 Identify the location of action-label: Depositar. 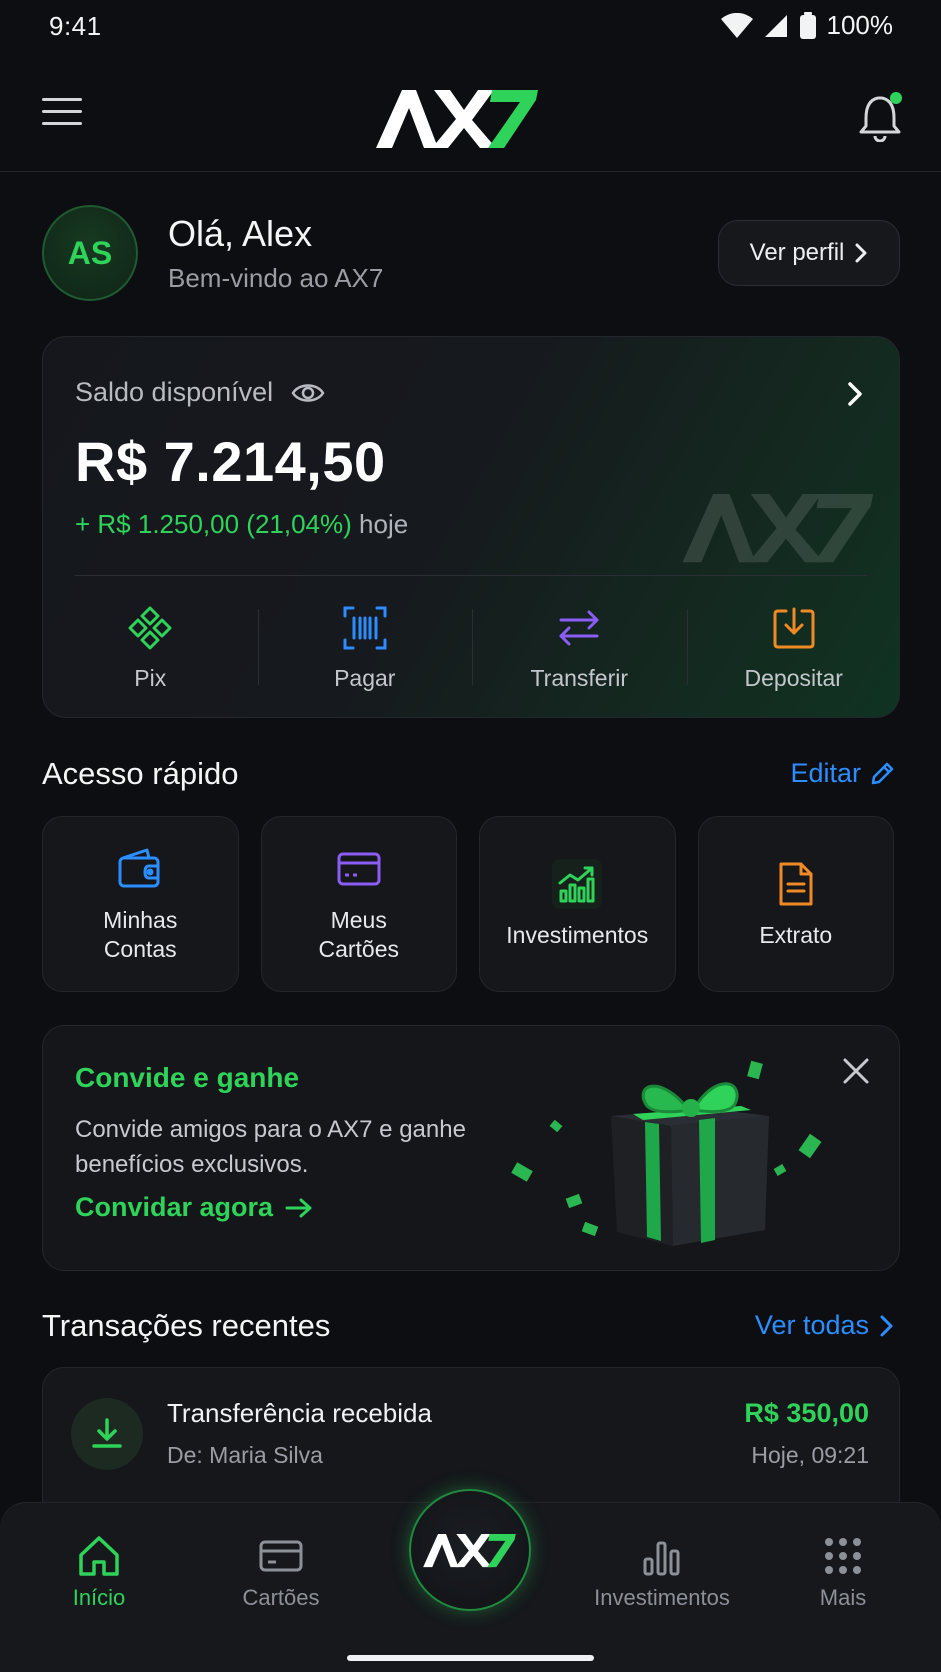
(793, 678).